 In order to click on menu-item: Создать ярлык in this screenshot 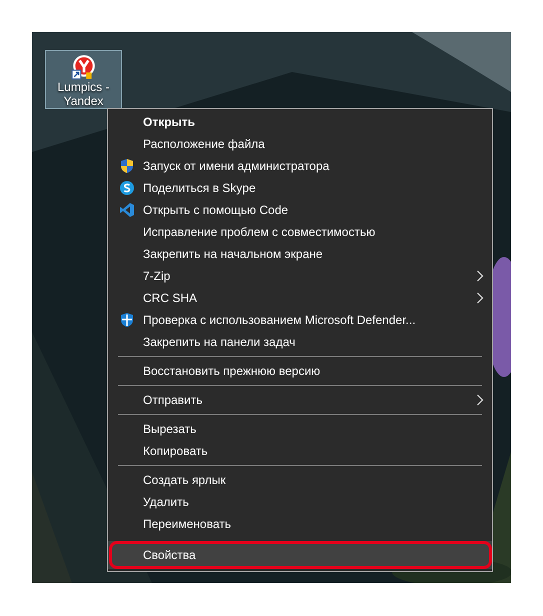, I will do `click(300, 480)`.